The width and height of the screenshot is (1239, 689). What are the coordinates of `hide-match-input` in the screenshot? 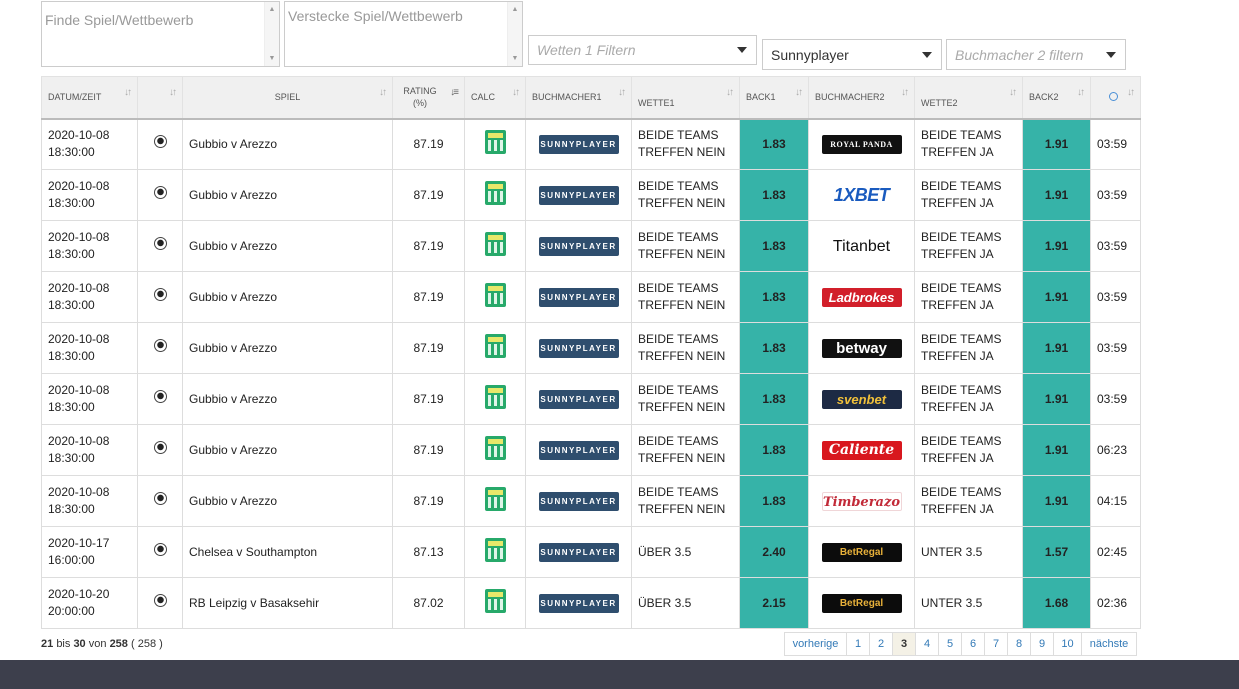 It's located at (403, 34).